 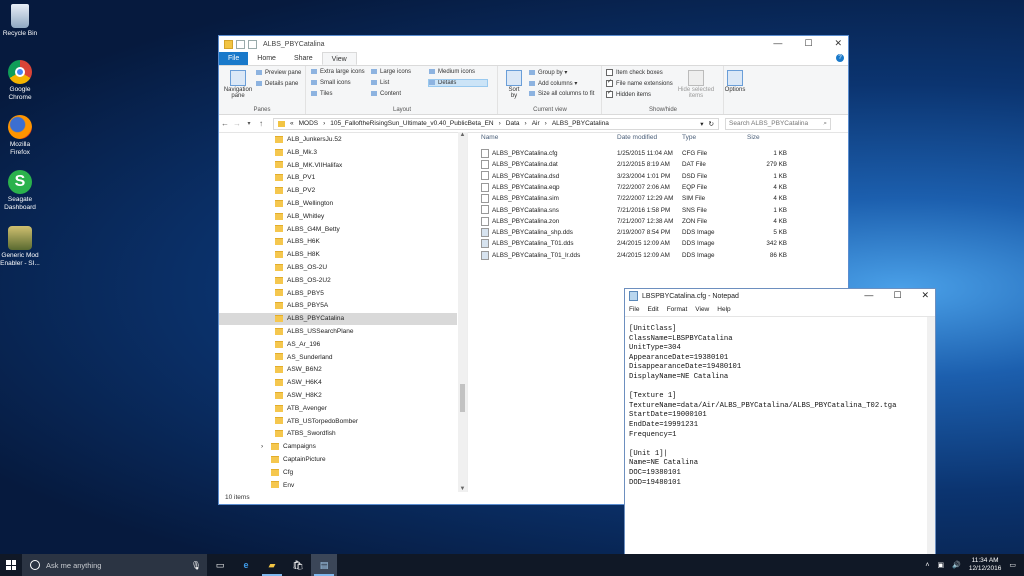 I want to click on nav-tree-item: Env, so click(x=338, y=486).